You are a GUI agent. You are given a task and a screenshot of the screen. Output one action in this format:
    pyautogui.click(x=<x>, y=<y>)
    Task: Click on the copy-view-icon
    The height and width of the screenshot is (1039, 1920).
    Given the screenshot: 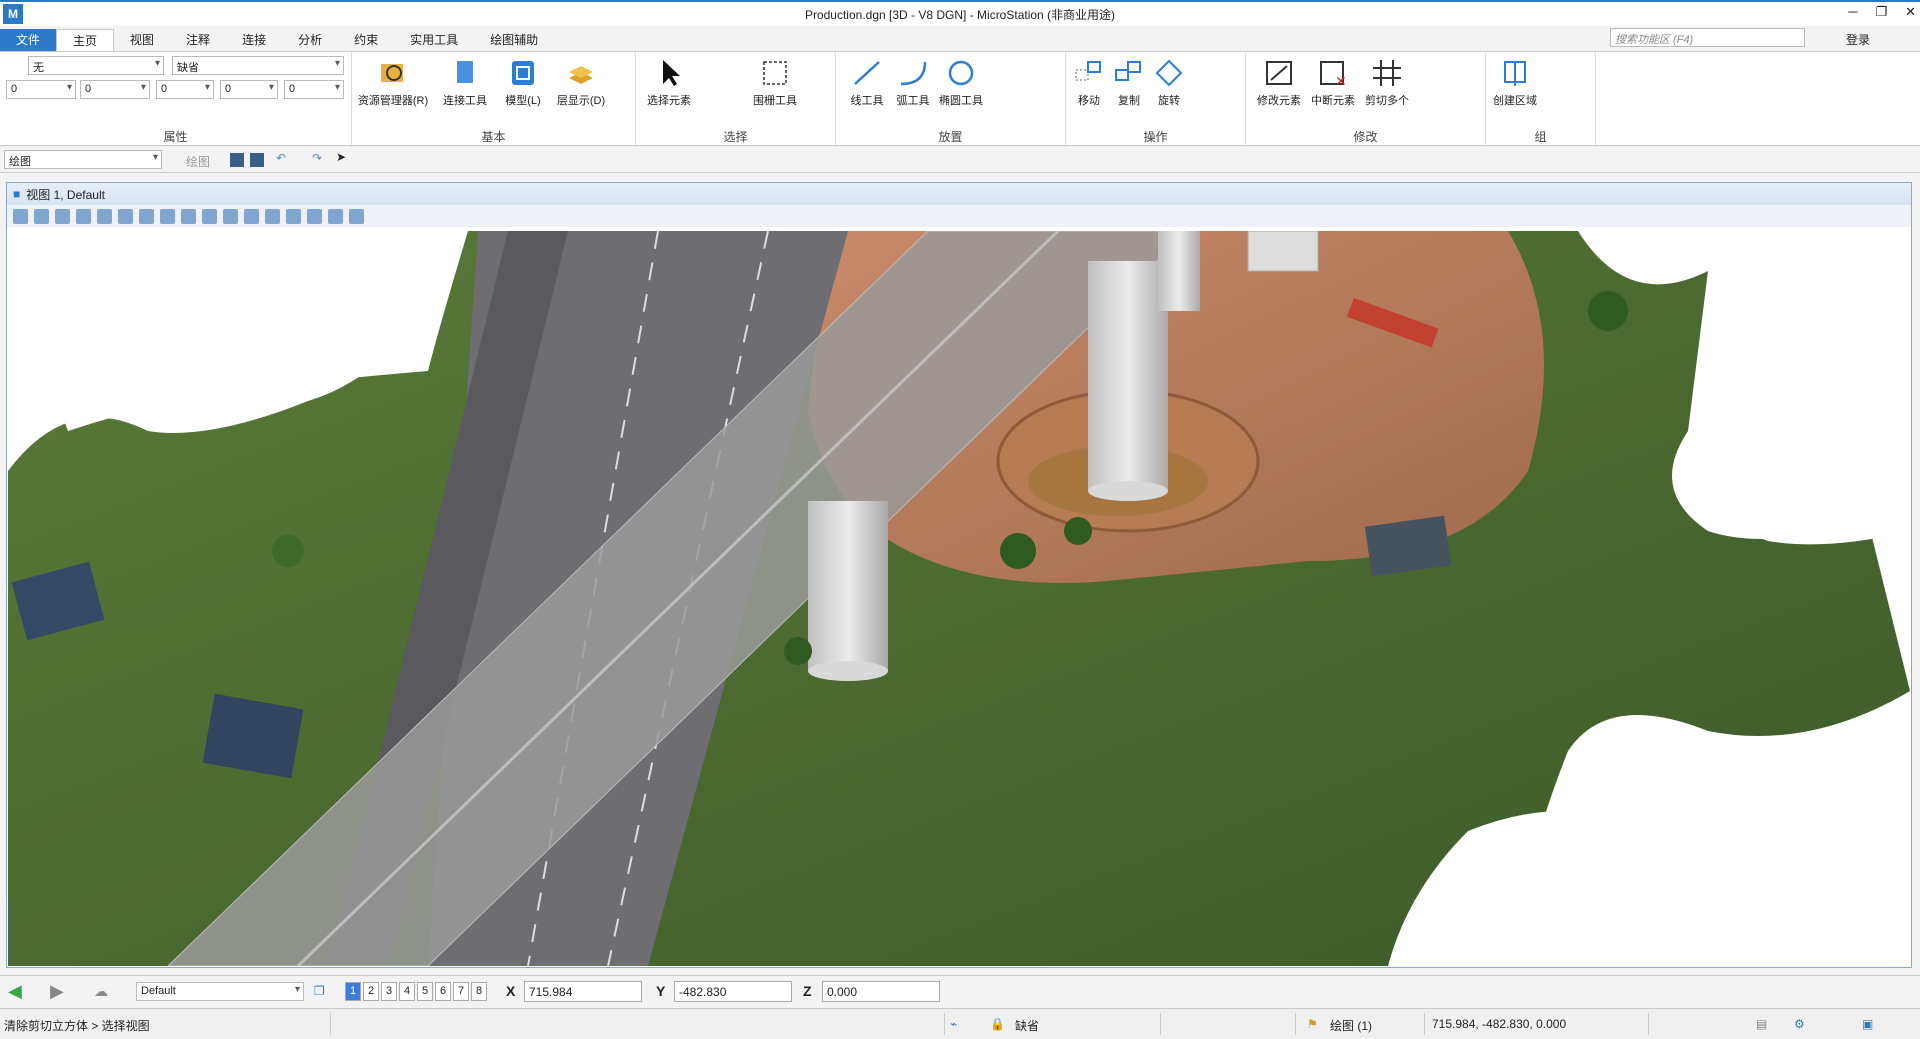 What is the action you would take?
    pyautogui.click(x=293, y=216)
    